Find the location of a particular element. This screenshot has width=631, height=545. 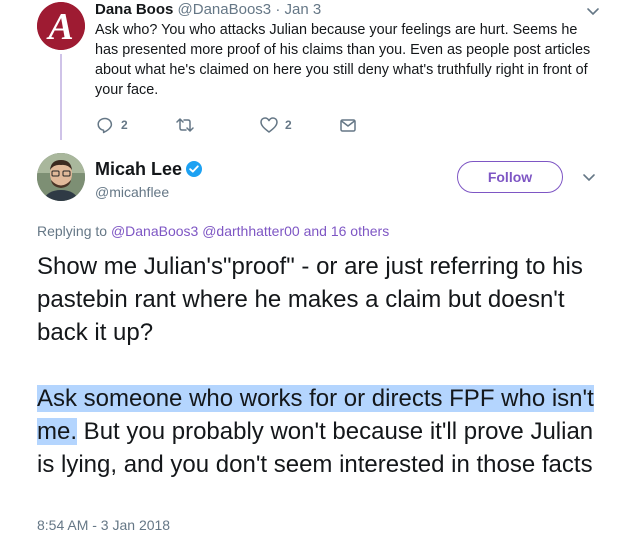

verified-badge-icon is located at coordinates (194, 169).